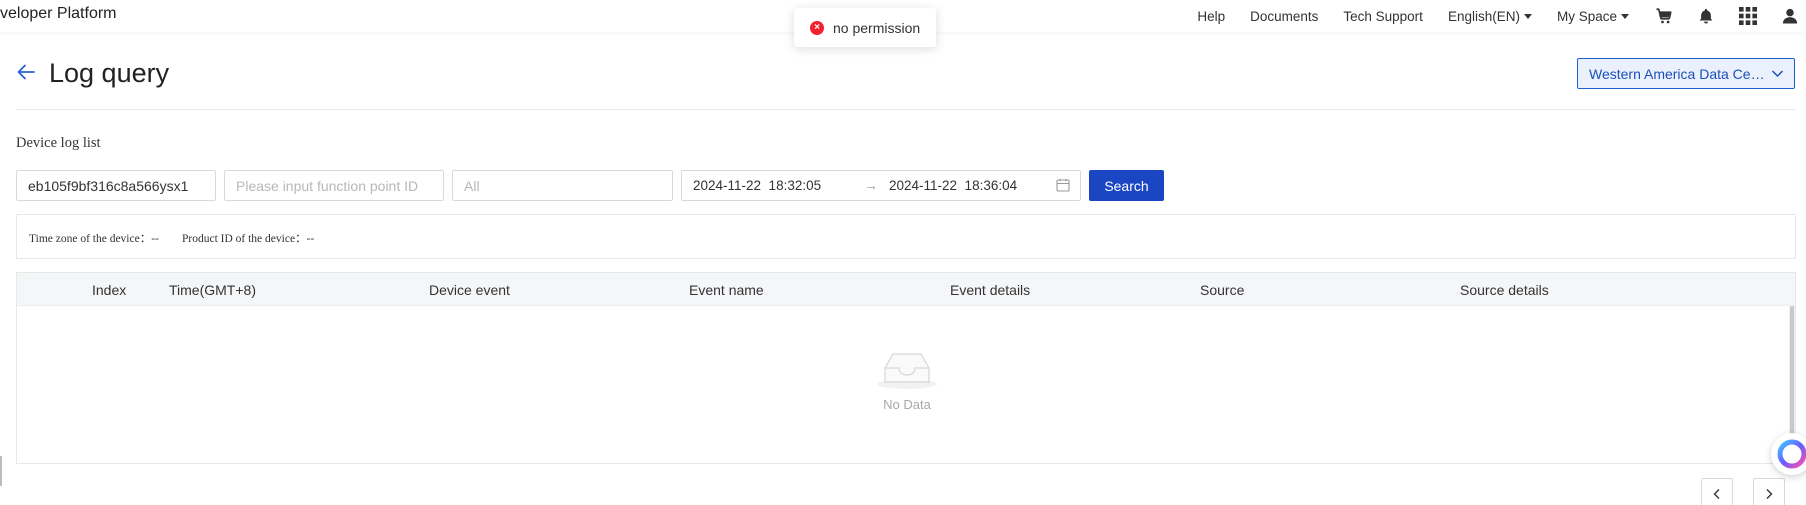 Image resolution: width=1806 pixels, height=505 pixels. Describe the element at coordinates (562, 185) in the screenshot. I see `event-type-select: All` at that location.